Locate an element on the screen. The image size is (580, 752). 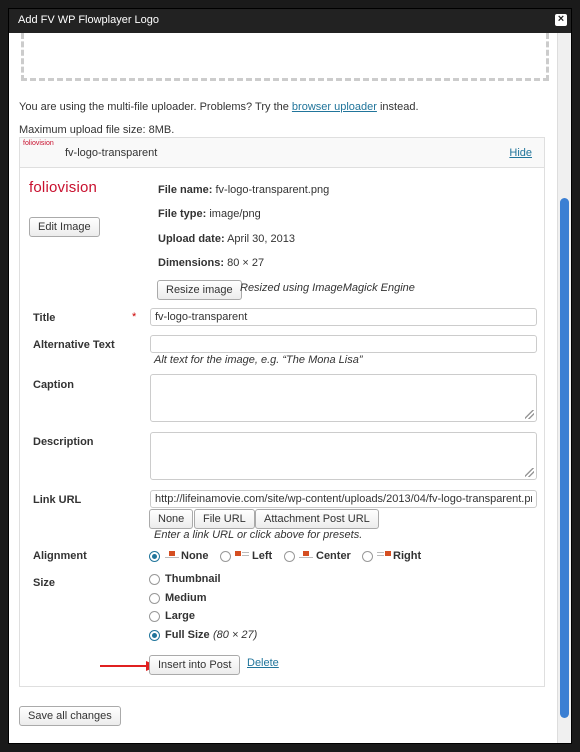
align-right-label: Right is located at coordinates (407, 556).